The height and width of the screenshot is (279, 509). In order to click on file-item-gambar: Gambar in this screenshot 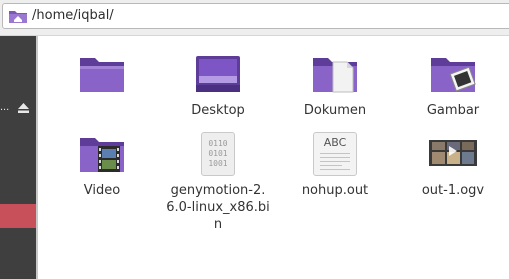, I will do `click(453, 85)`.